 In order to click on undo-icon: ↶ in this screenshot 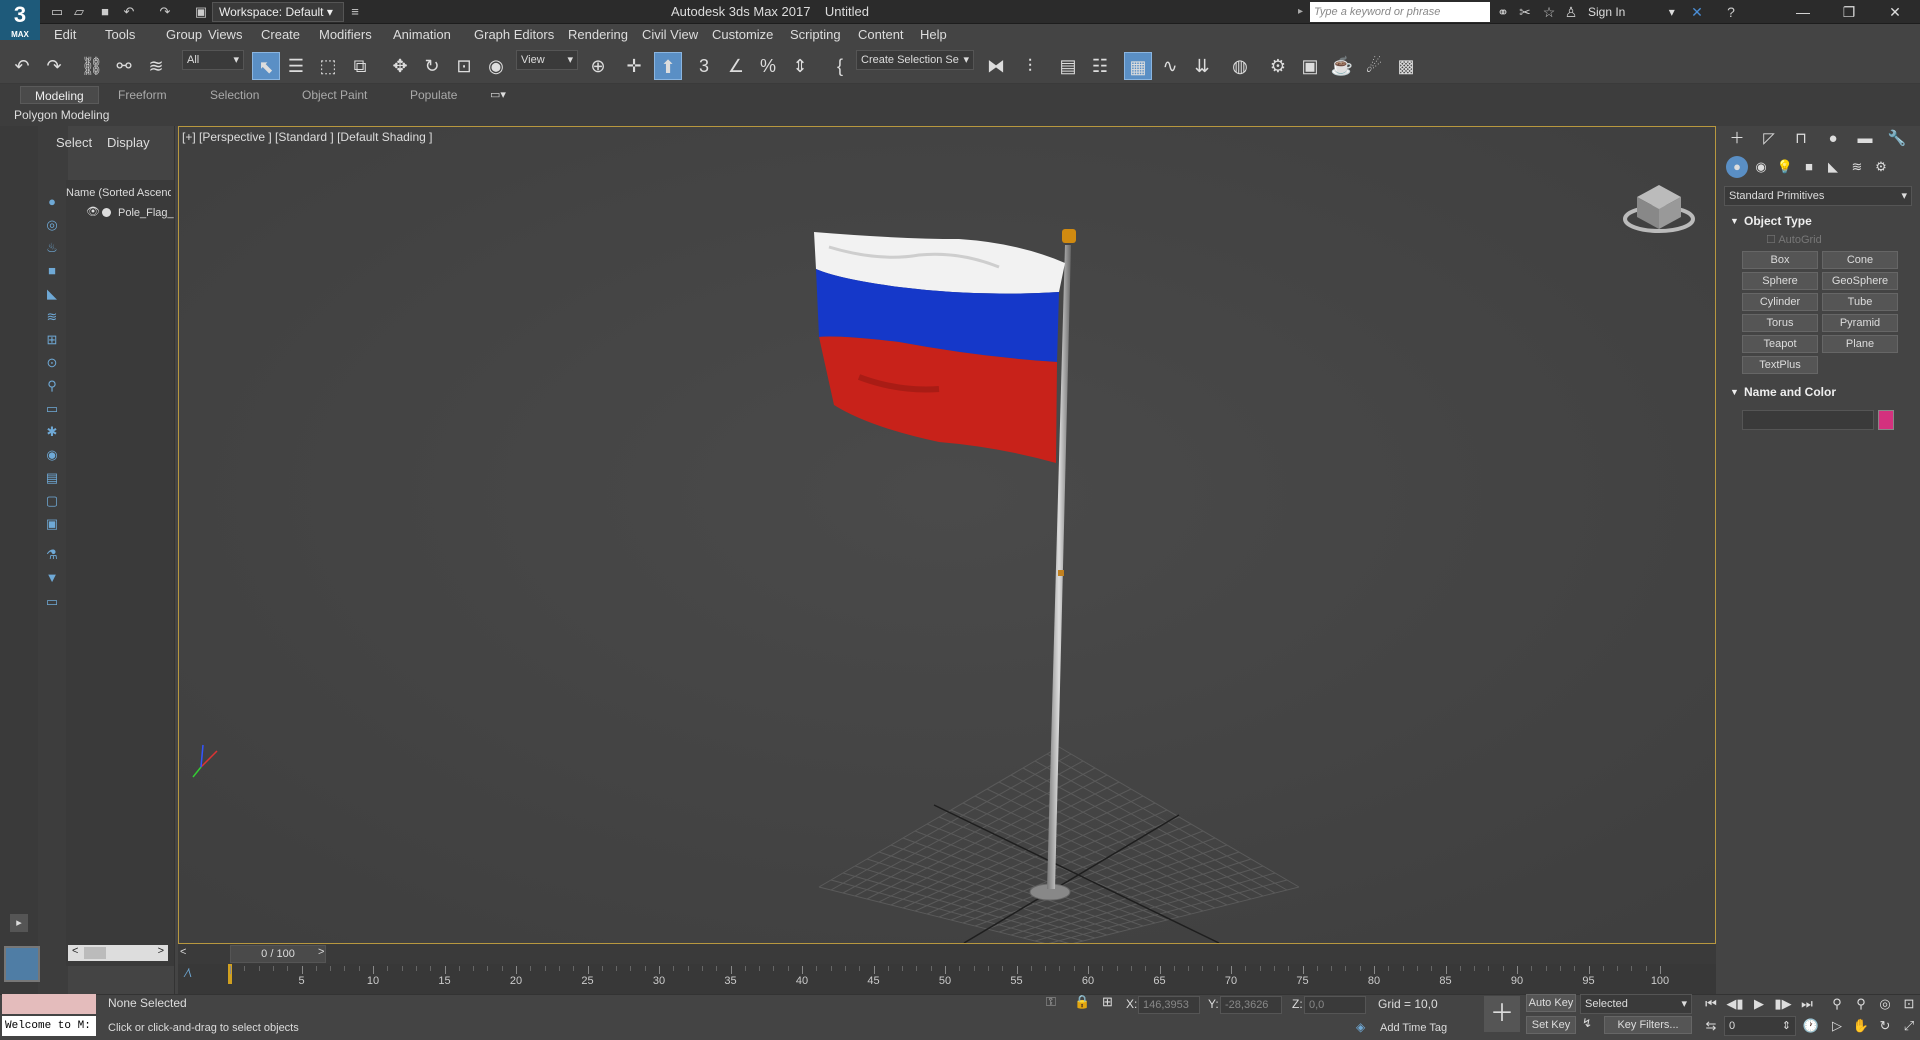, I will do `click(129, 12)`.